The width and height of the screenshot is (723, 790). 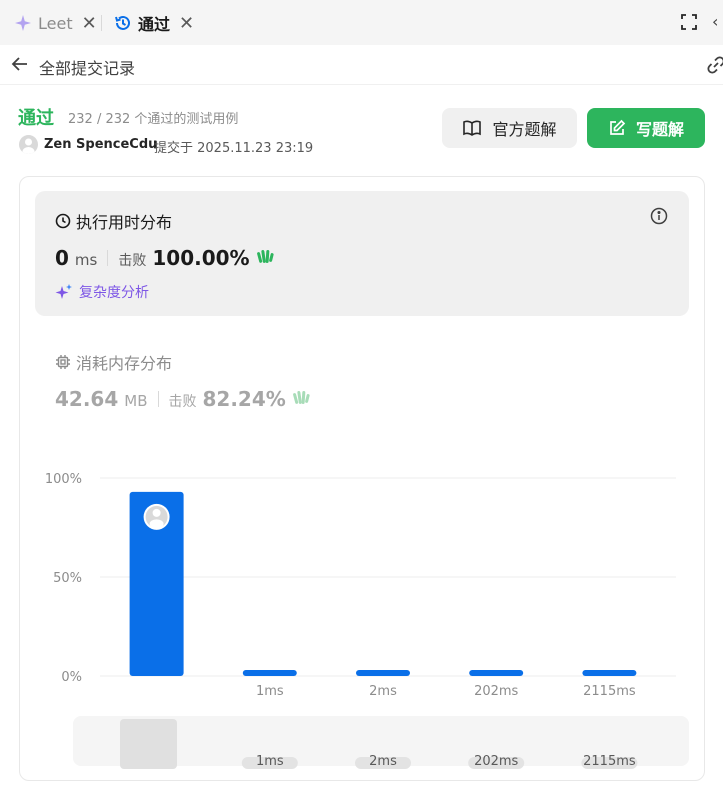 What do you see at coordinates (63, 362) in the screenshot?
I see `chip-icon` at bounding box center [63, 362].